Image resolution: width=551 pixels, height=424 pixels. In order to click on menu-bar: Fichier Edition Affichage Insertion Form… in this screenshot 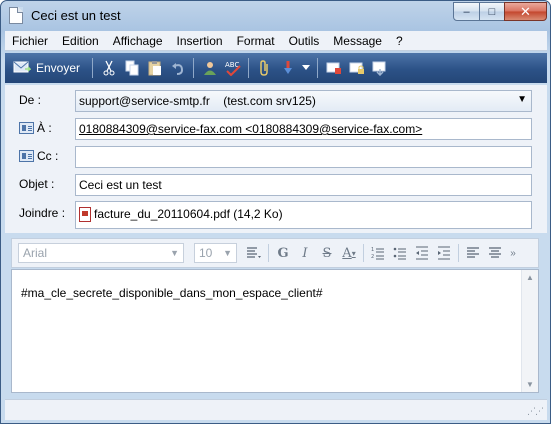, I will do `click(276, 41)`.